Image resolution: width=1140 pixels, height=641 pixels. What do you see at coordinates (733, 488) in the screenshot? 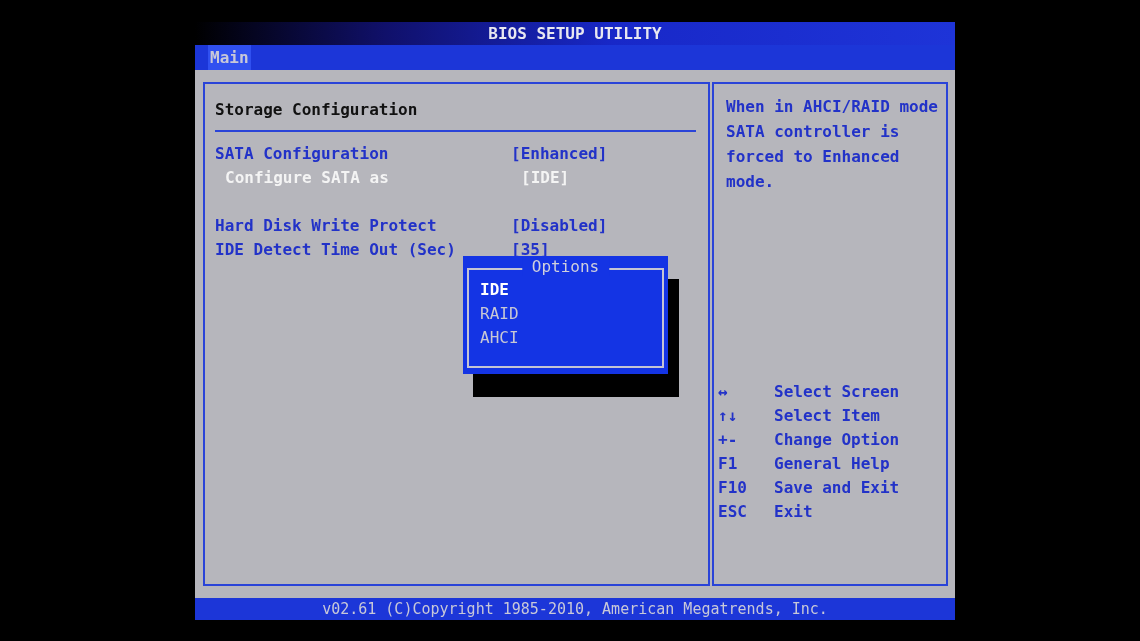
I see `key-name: F10` at bounding box center [733, 488].